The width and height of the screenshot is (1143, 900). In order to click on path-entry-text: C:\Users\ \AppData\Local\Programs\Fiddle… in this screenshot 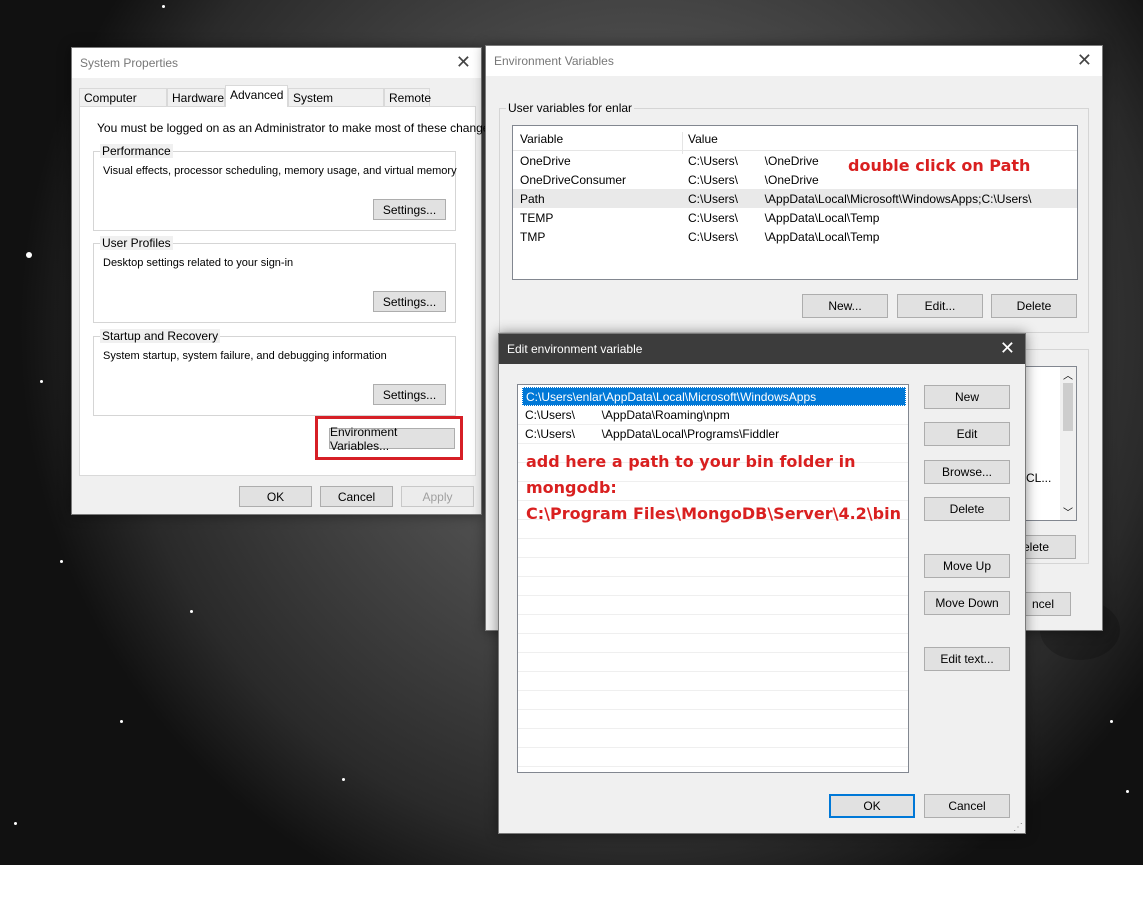, I will do `click(652, 434)`.